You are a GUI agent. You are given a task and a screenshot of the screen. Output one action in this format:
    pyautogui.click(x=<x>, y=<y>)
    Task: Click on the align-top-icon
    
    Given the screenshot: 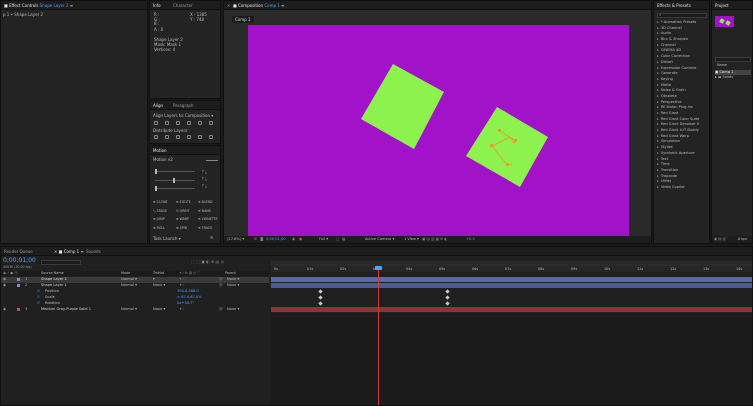 What is the action you would take?
    pyautogui.click(x=189, y=123)
    